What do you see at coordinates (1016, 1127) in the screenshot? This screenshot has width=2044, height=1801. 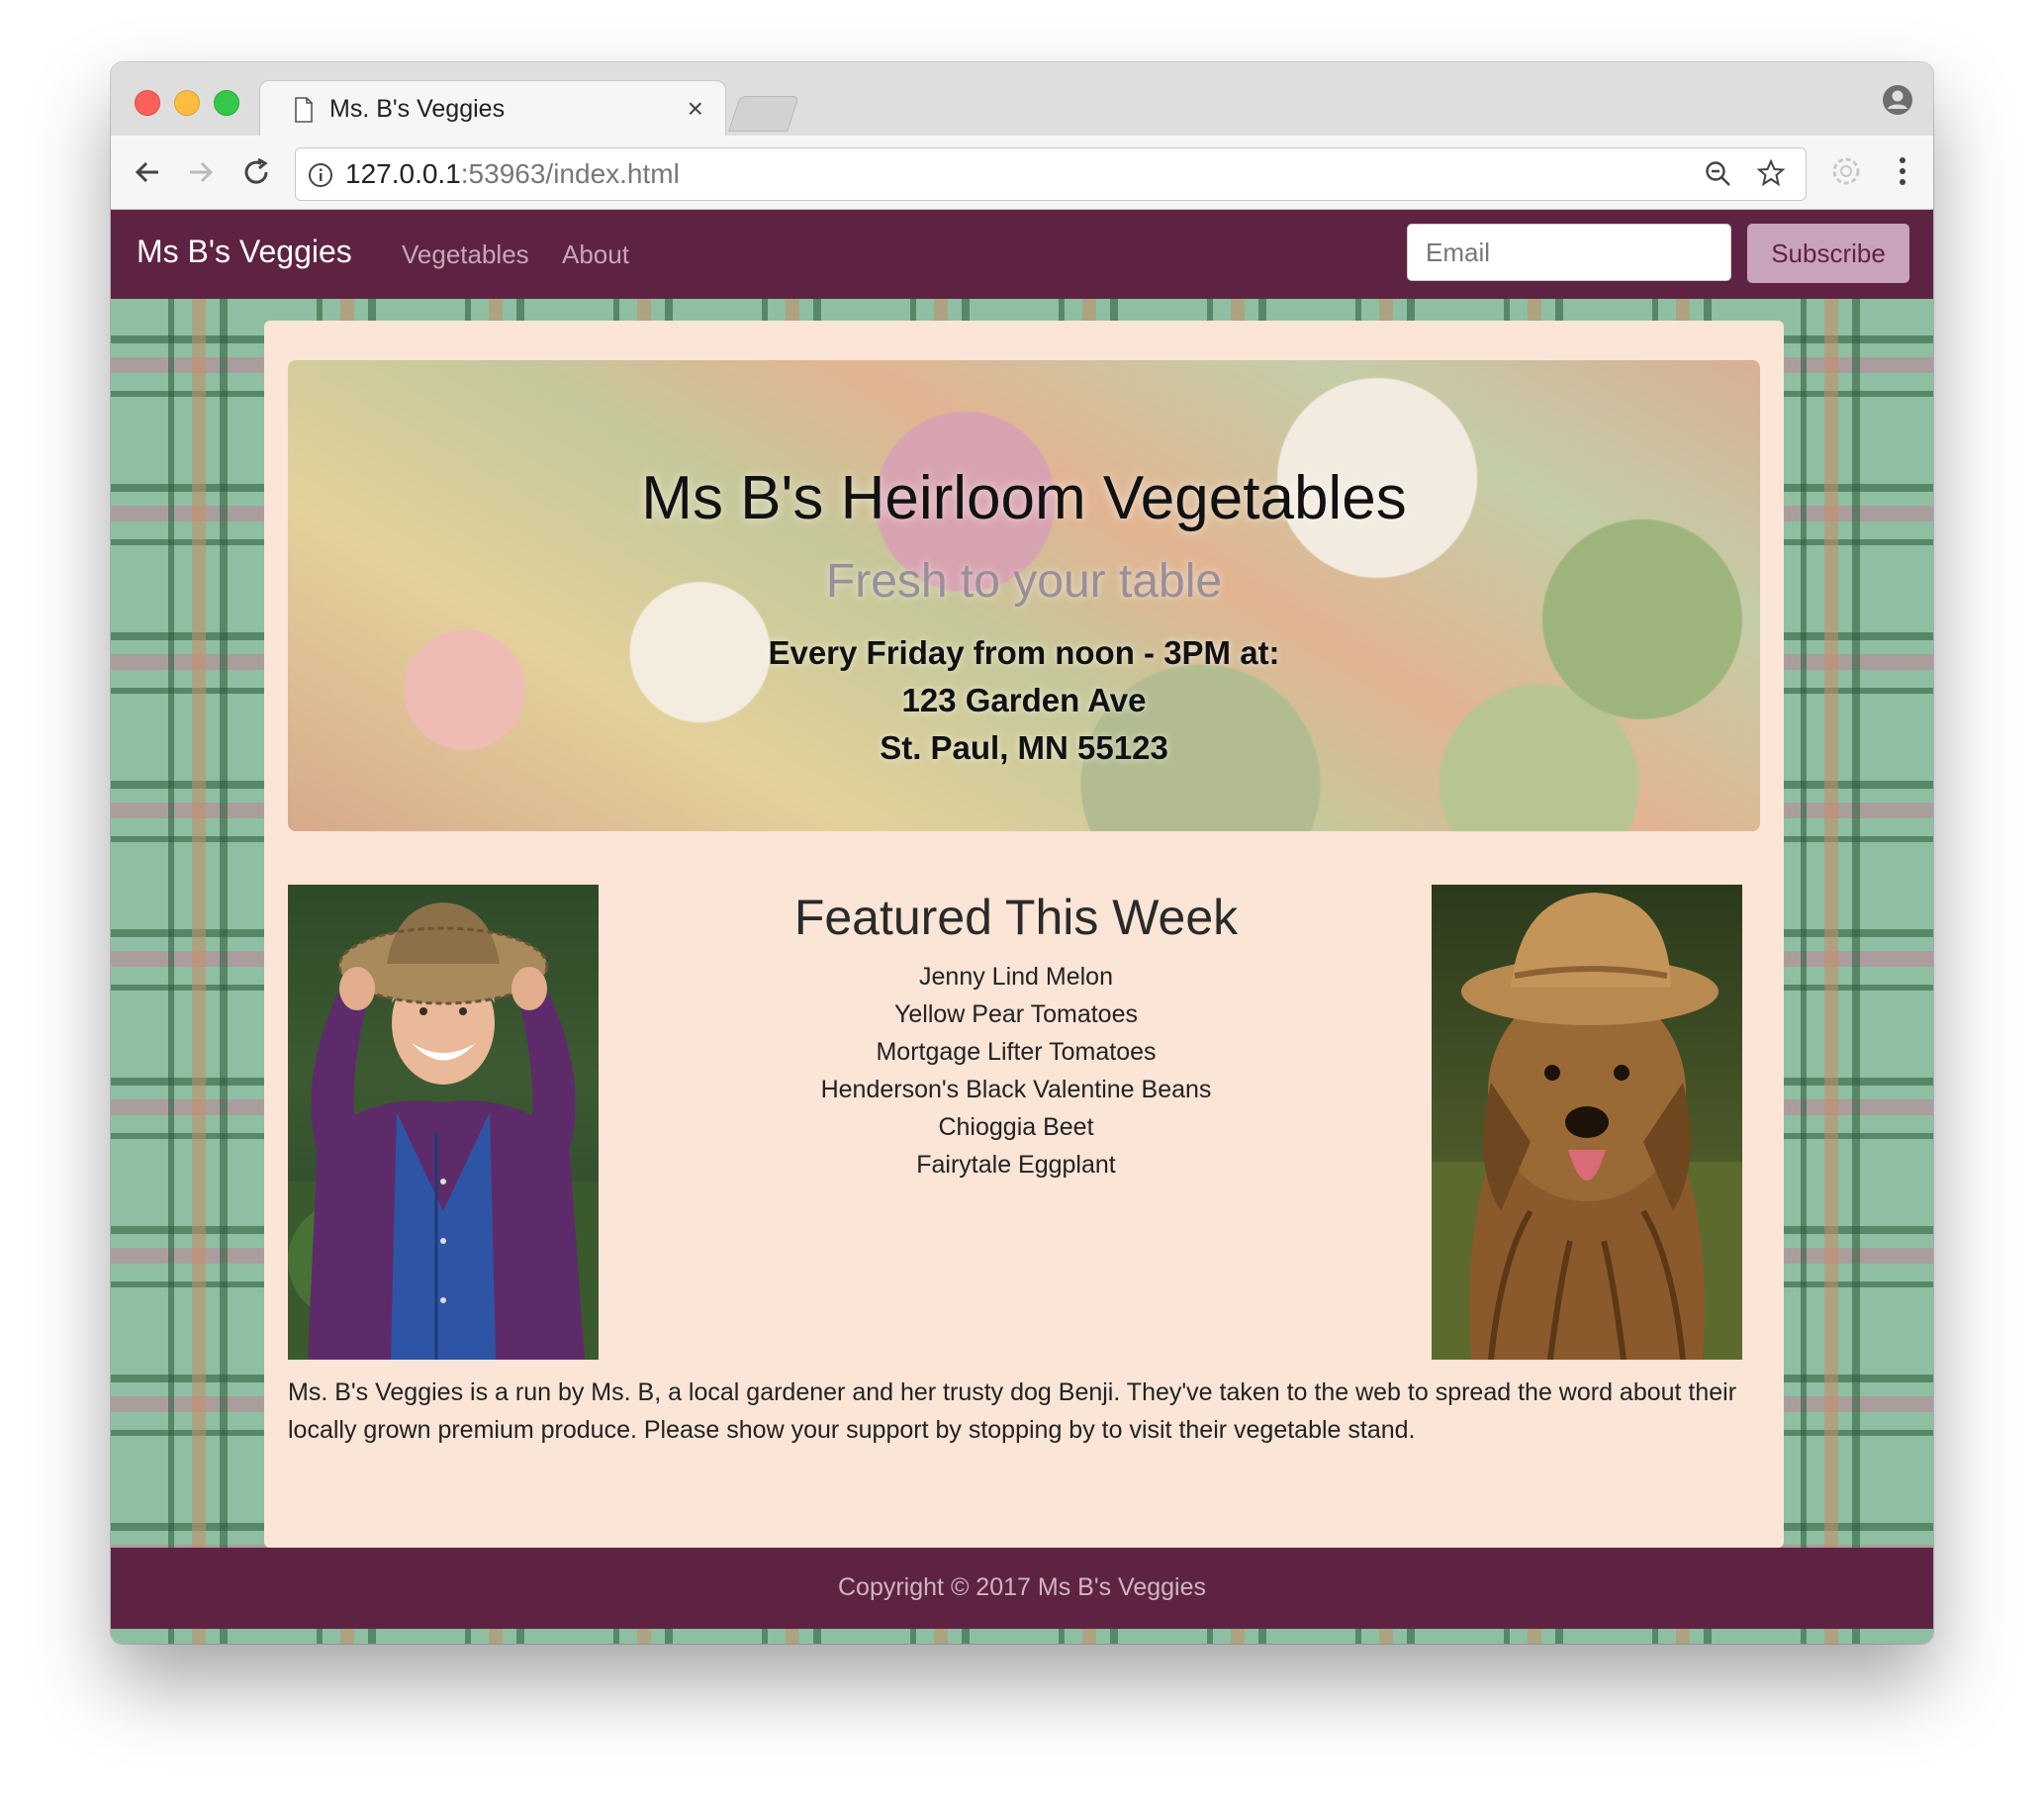 I see `featured-item: Chioggia Beet` at bounding box center [1016, 1127].